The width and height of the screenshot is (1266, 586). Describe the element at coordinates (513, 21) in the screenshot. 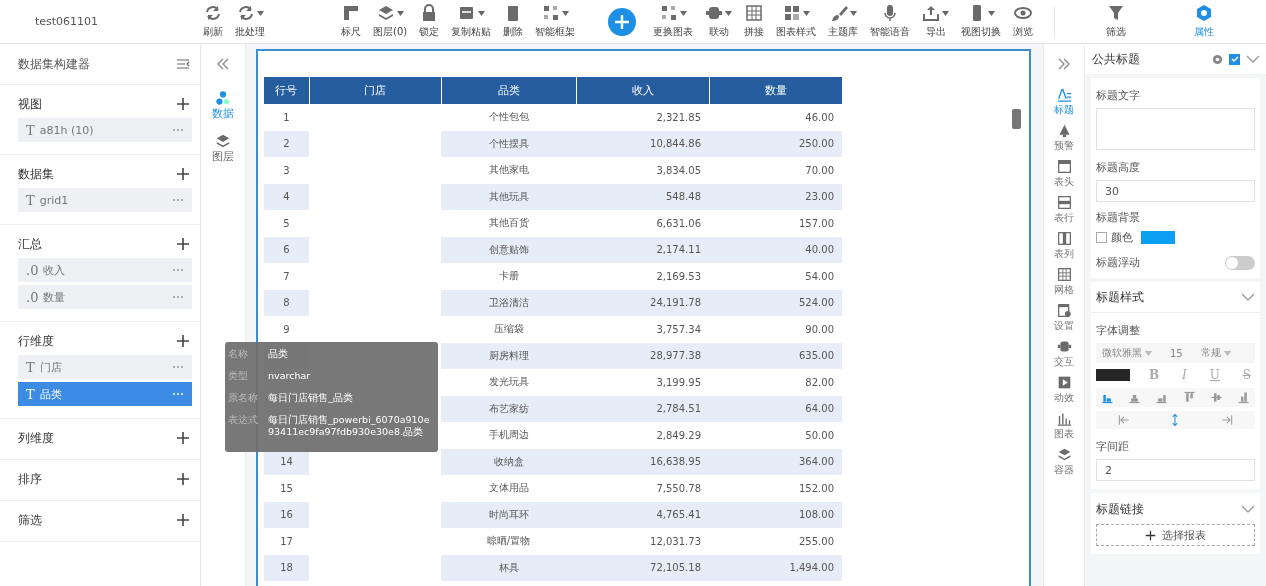

I see `toolbar-button: 删除` at that location.